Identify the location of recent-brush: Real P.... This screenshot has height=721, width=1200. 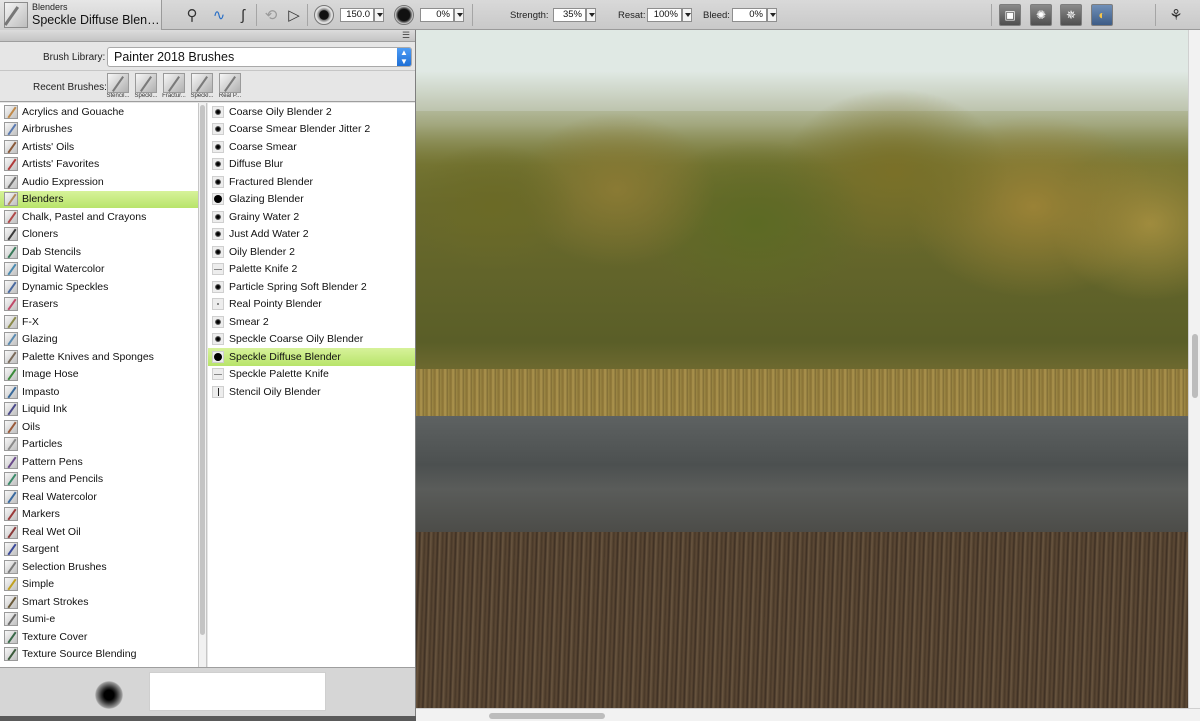
(230, 87).